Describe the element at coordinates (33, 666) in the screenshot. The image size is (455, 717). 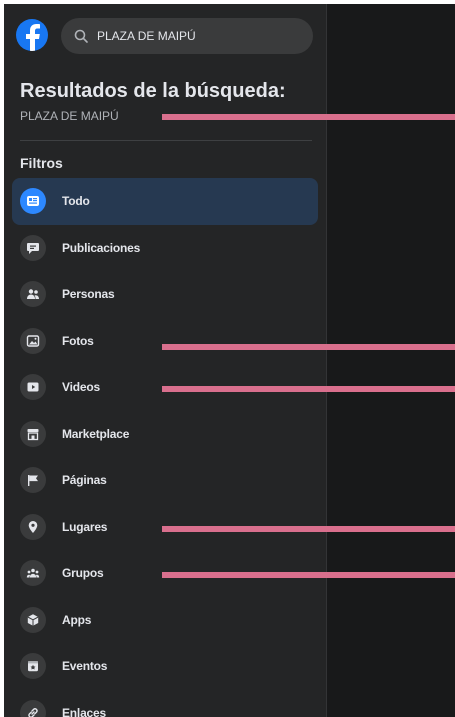
I see `calendar-star-icon` at that location.